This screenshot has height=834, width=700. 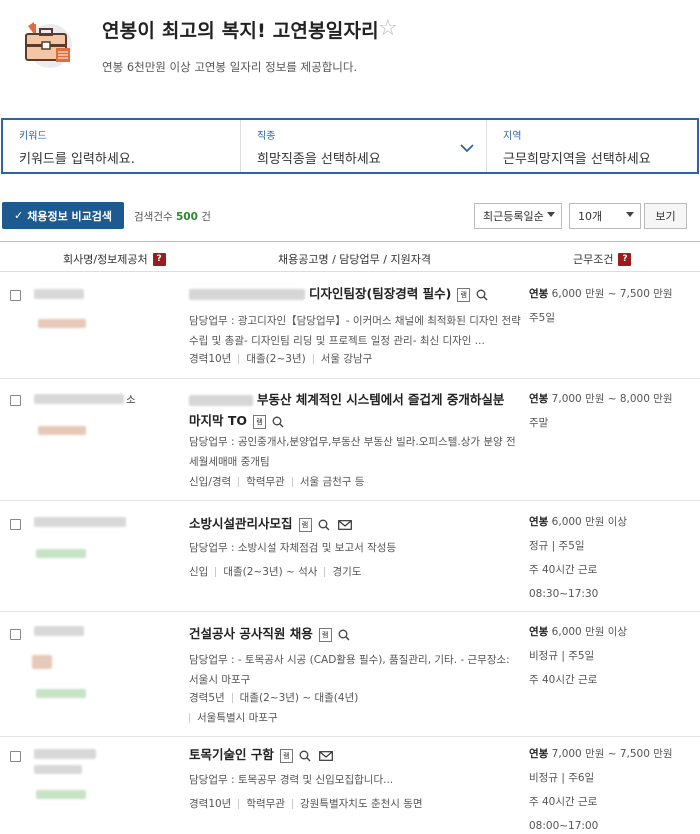 I want to click on page-size-value: 10개, so click(x=590, y=216).